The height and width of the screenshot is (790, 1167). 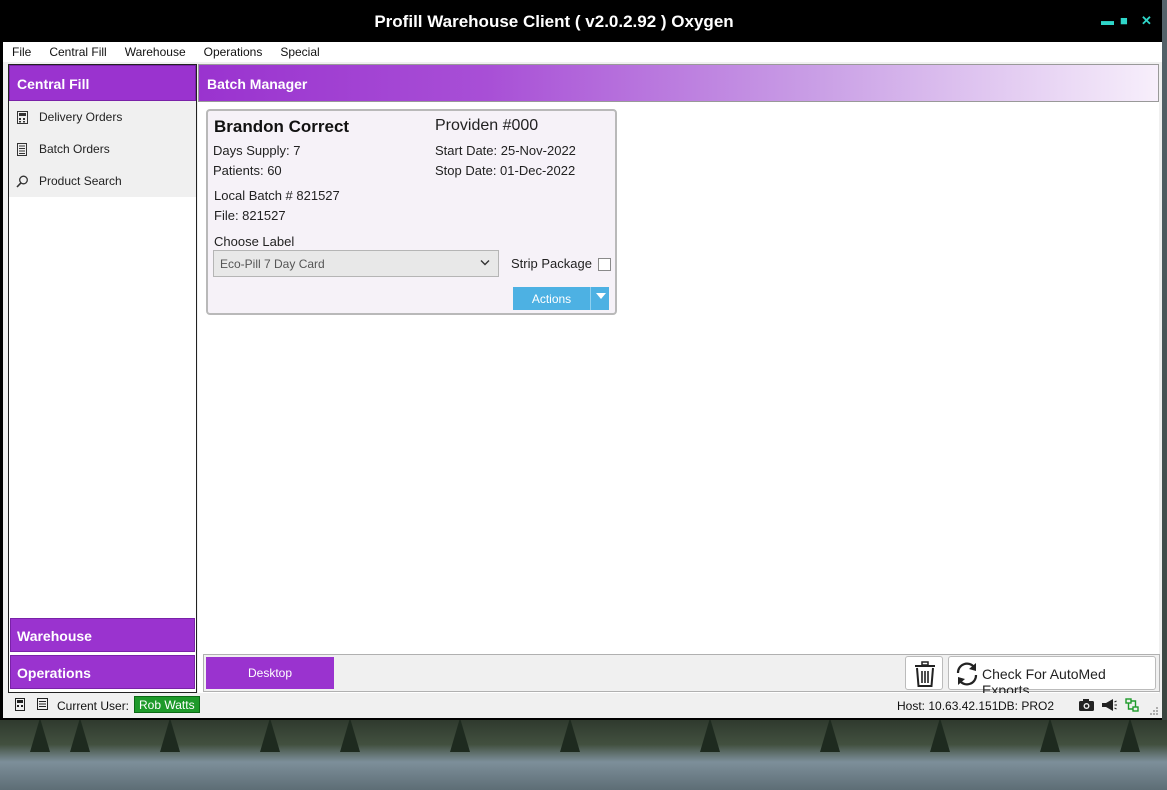 What do you see at coordinates (505, 170) in the screenshot?
I see `stop-date: Stop Date: 01-Dec-2022` at bounding box center [505, 170].